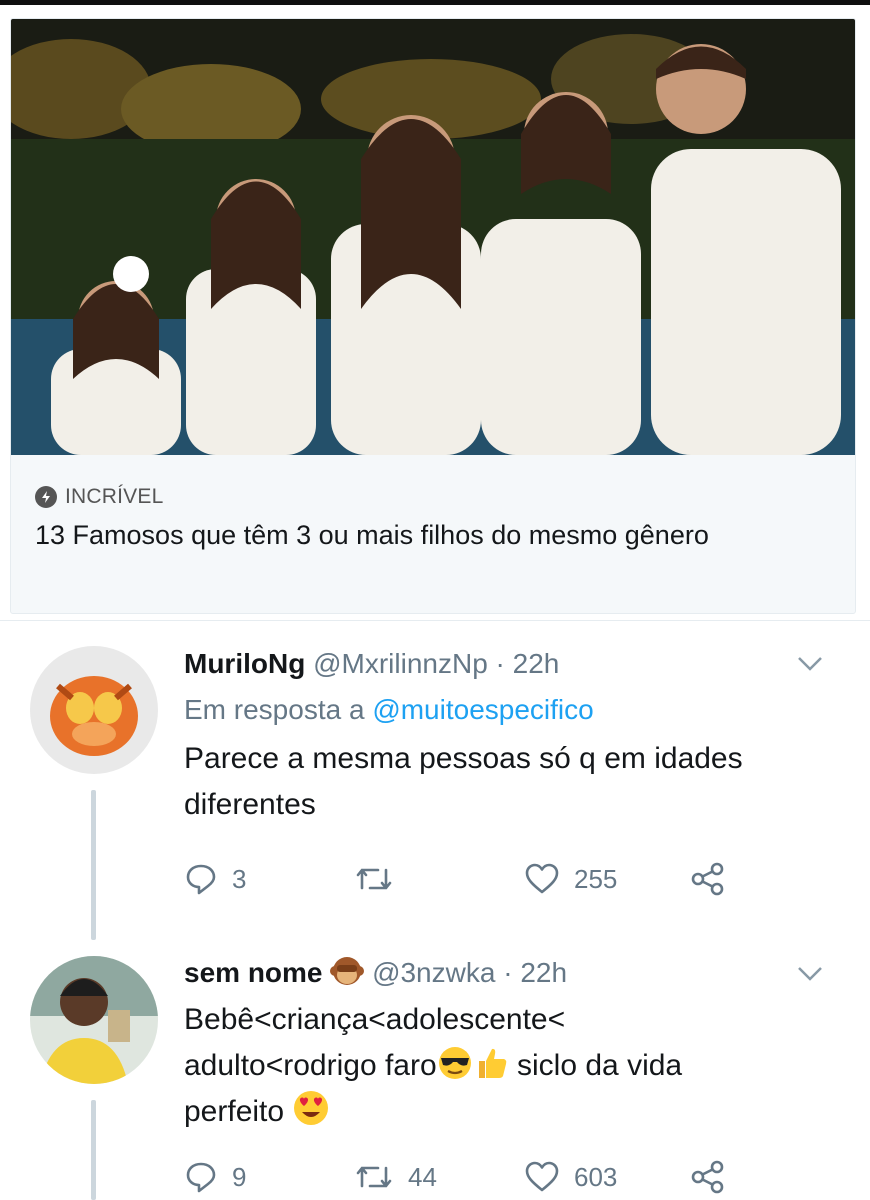  I want to click on reply-count: 3, so click(239, 878).